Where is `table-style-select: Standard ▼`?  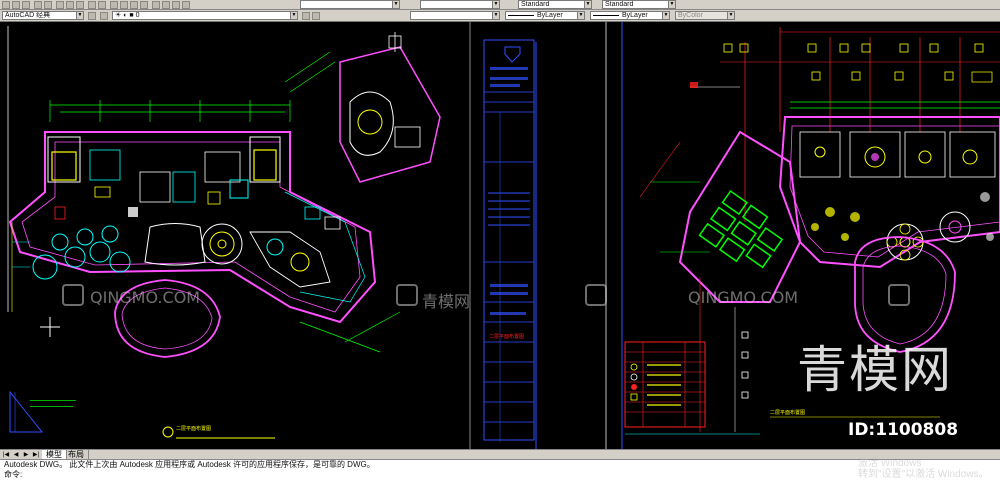
table-style-select: Standard ▼ is located at coordinates (555, 4).